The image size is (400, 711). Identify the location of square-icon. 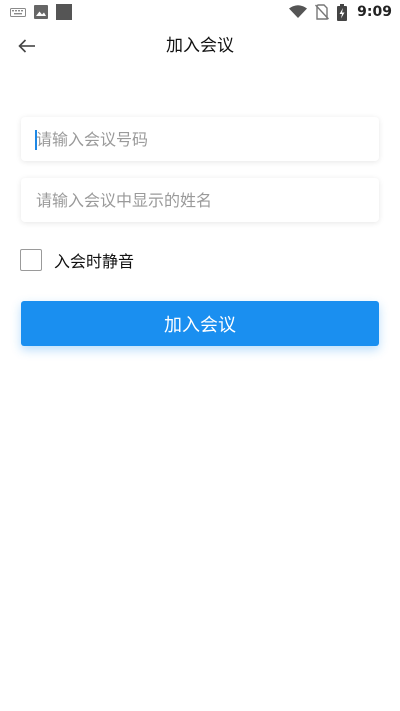
(64, 12).